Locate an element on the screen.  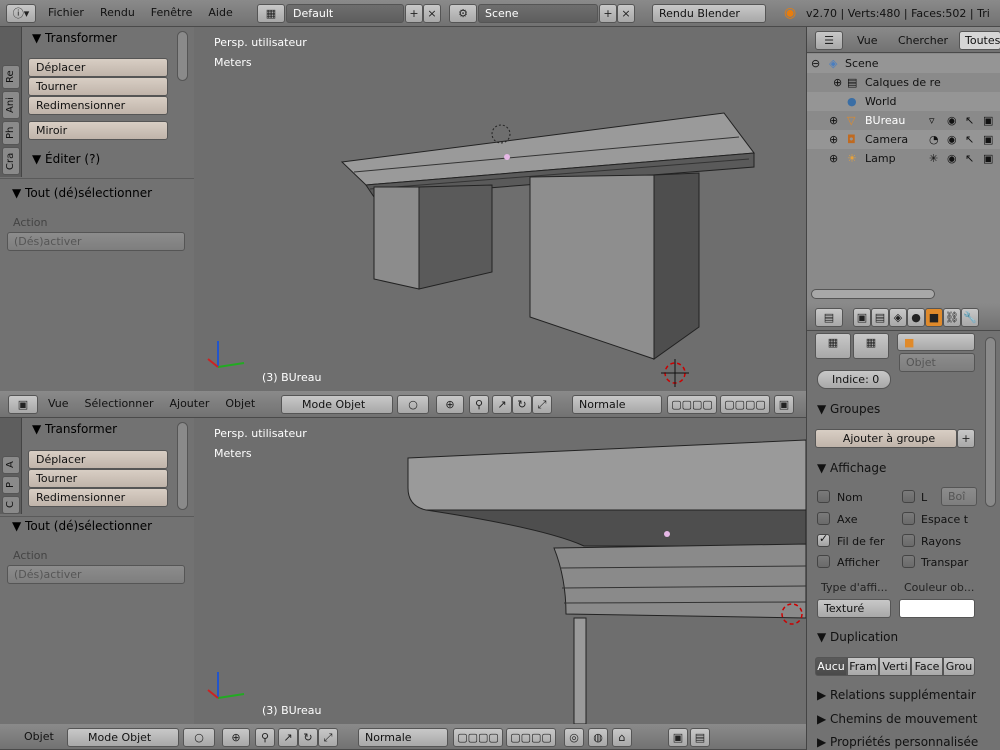
outliner-tab-toutes: Toutes is located at coordinates (979, 40).